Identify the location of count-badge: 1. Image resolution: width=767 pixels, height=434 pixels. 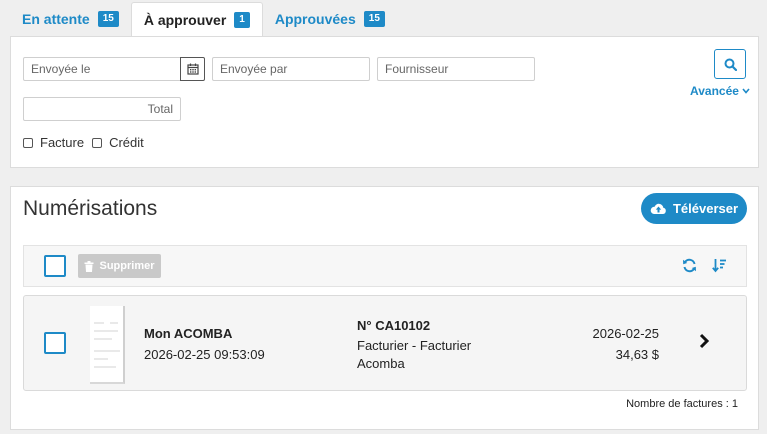
(242, 20).